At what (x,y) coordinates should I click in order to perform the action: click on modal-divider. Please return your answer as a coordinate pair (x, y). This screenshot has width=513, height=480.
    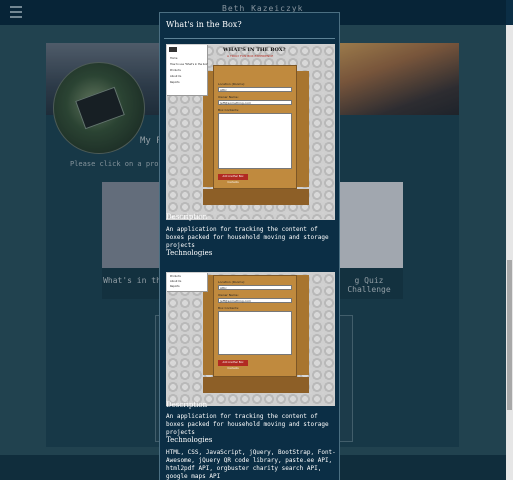
    Looking at the image, I should click on (249, 38).